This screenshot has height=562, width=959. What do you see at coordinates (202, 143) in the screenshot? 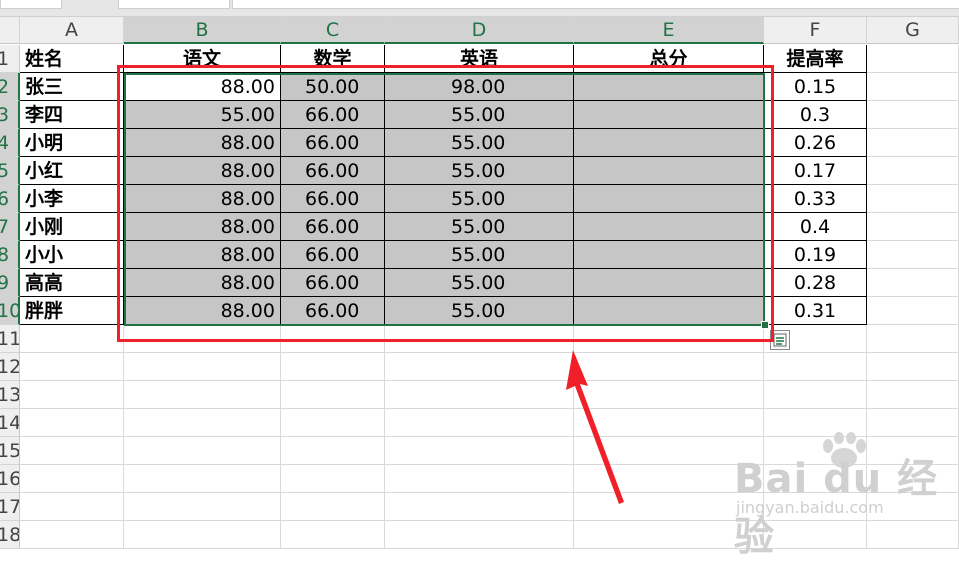
I see `cell-b4: 88.00` at bounding box center [202, 143].